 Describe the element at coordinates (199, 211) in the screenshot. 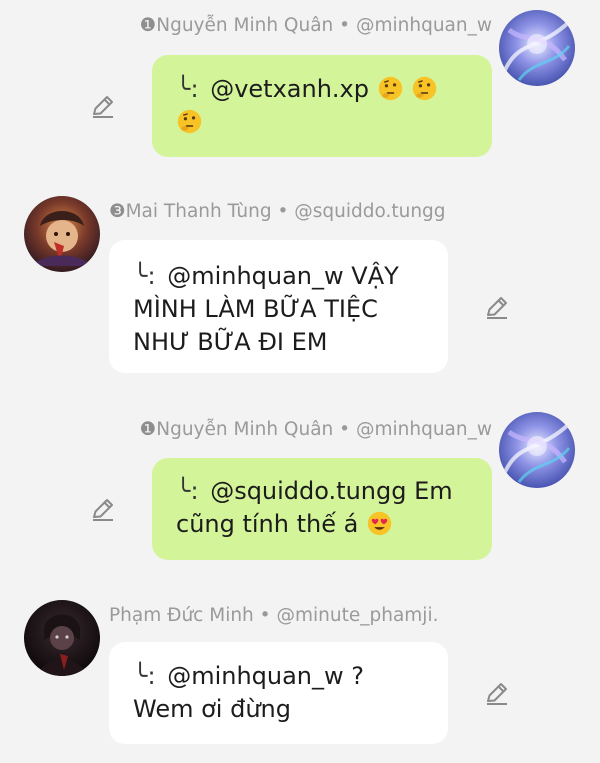

I see `author-name: Mai Thanh Tùng` at that location.